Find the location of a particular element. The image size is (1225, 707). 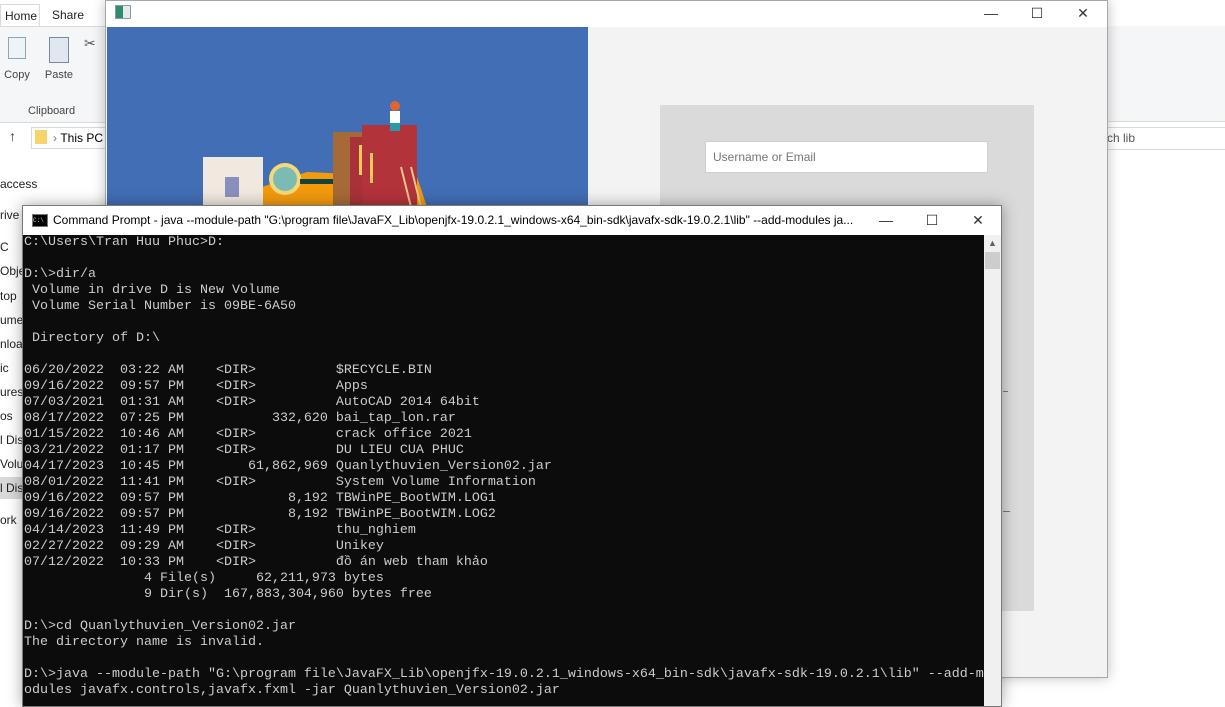

up-arrow-icon: ↑ is located at coordinates (12, 136).